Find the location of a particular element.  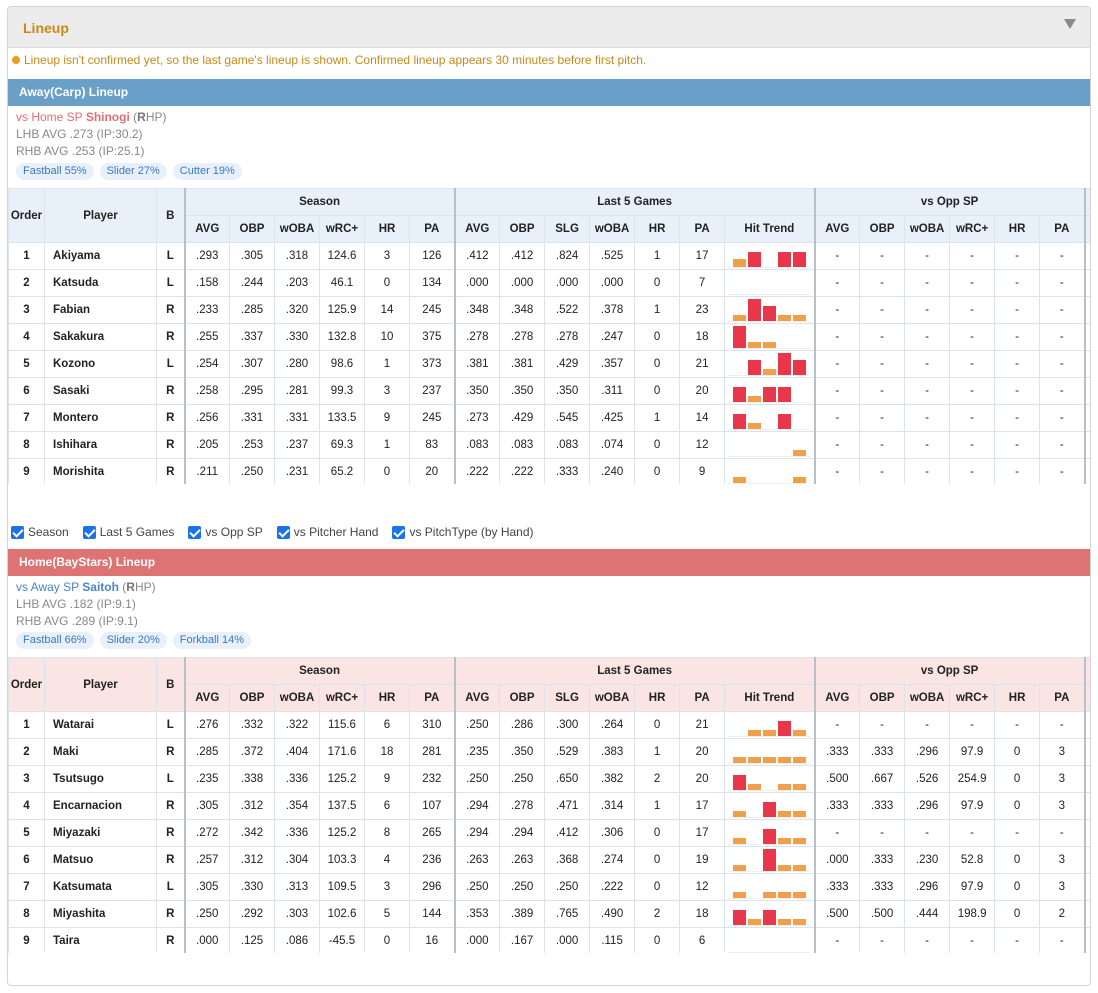

player-name: Taira is located at coordinates (100, 940).